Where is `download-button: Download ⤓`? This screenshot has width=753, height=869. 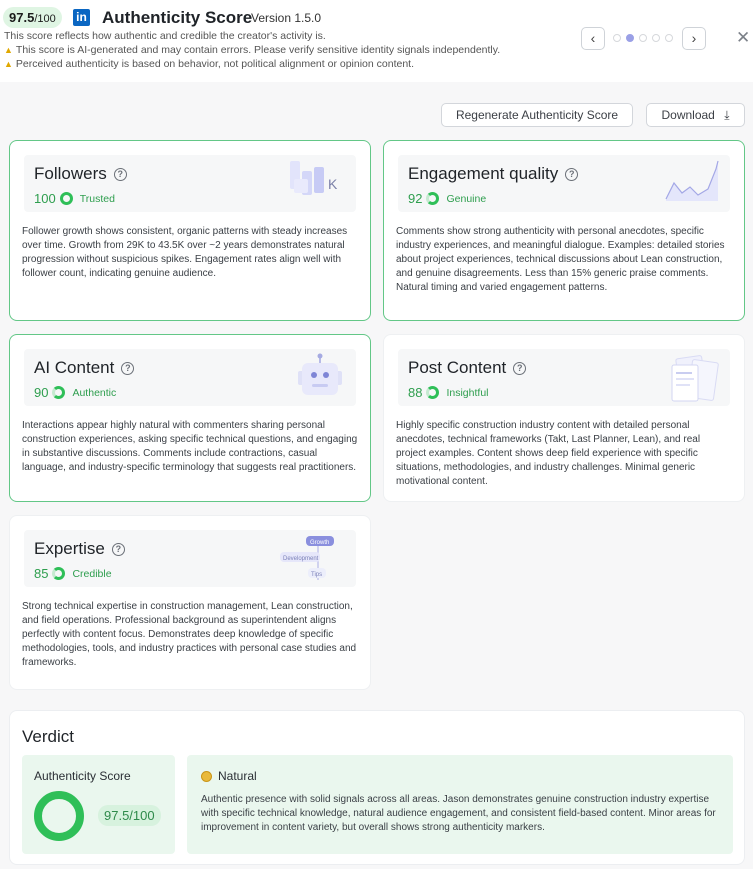 download-button: Download ⤓ is located at coordinates (695, 115).